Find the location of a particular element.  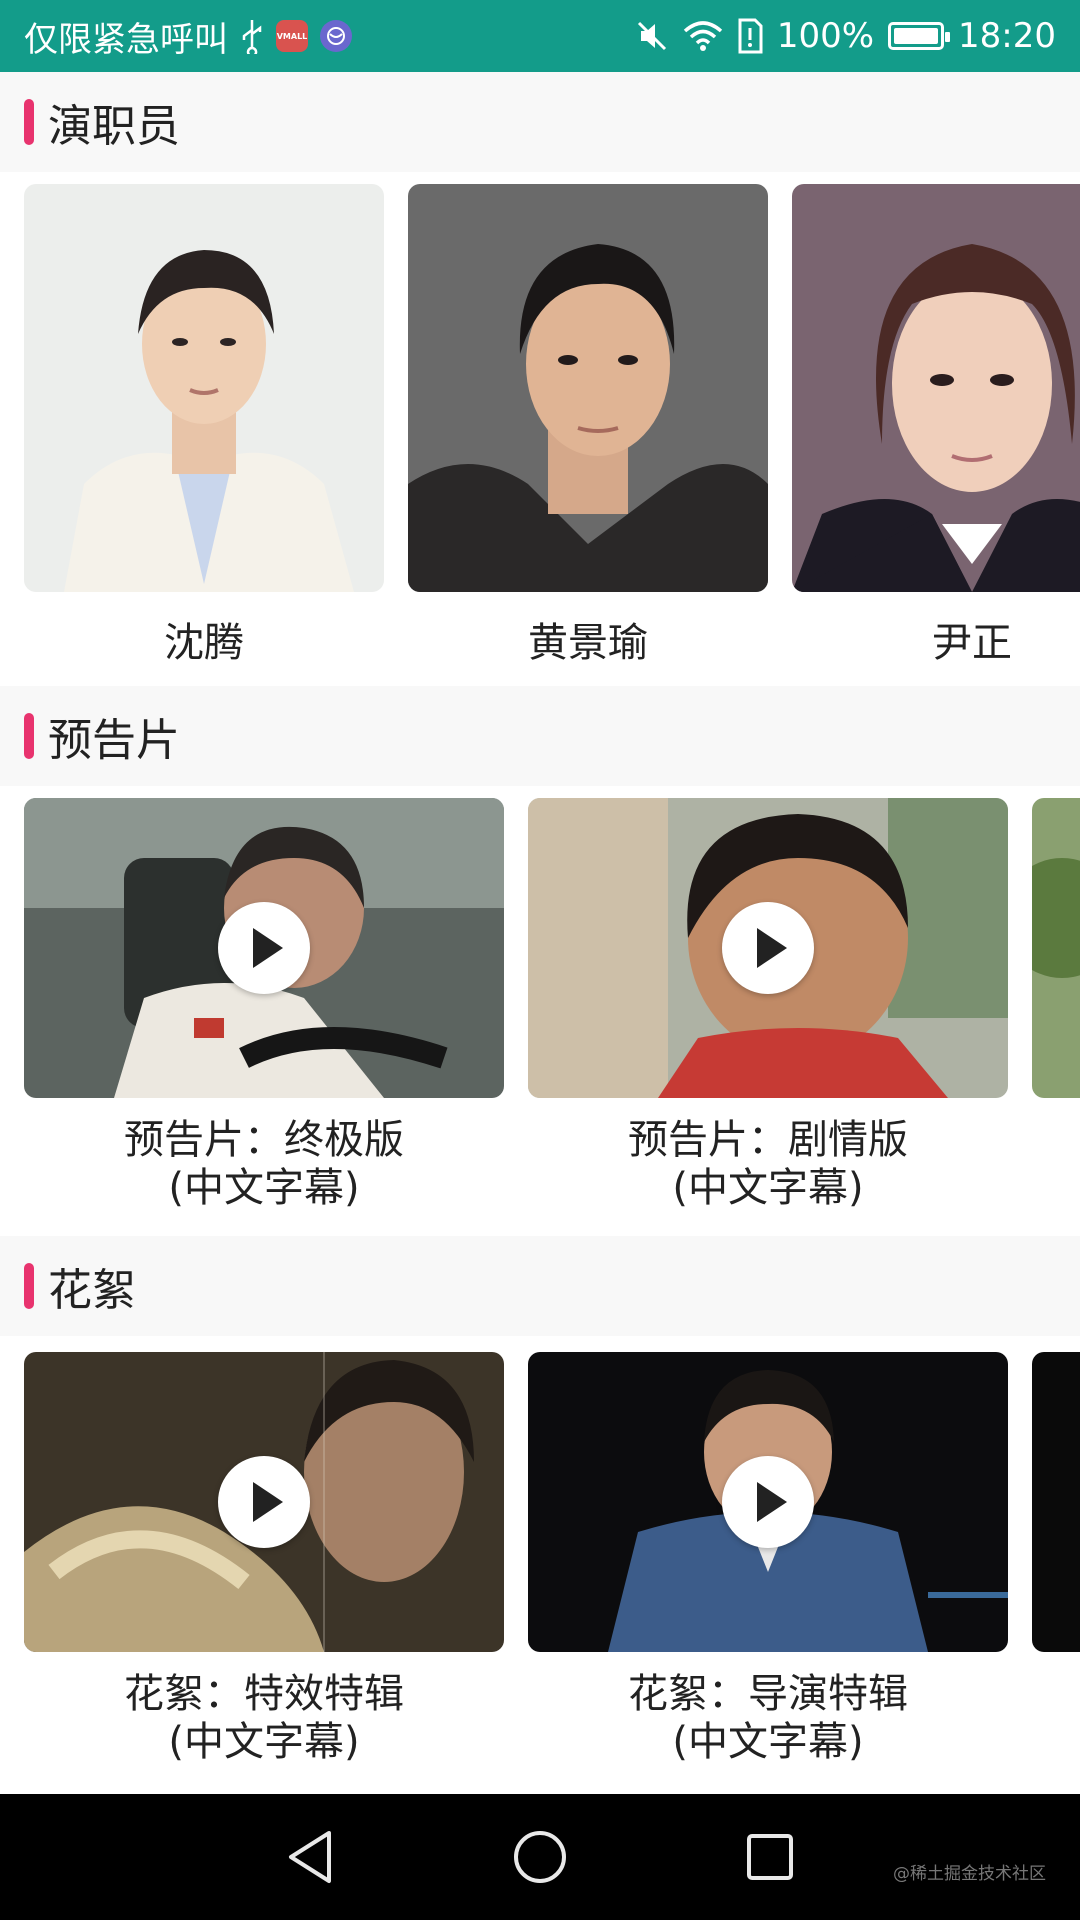

watermark: @稀土掘金技术社区 is located at coordinates (969, 1874).